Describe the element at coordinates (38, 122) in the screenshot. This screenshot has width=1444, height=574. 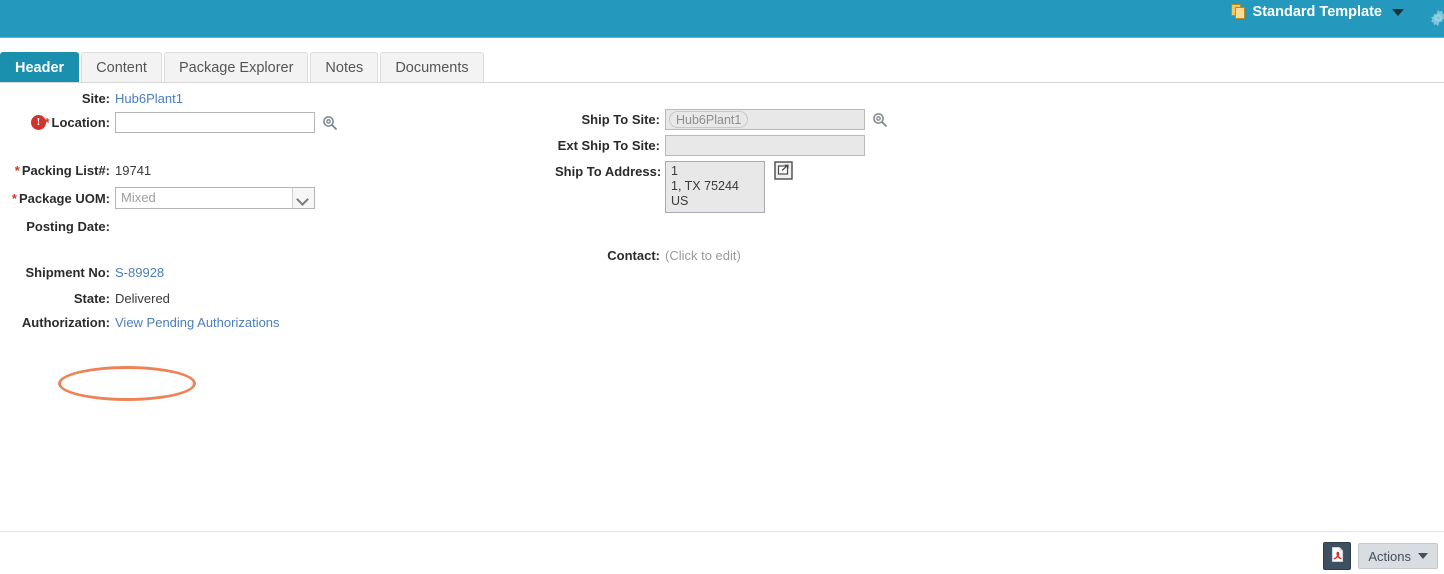
I see `error-exclamation-icon: !` at that location.